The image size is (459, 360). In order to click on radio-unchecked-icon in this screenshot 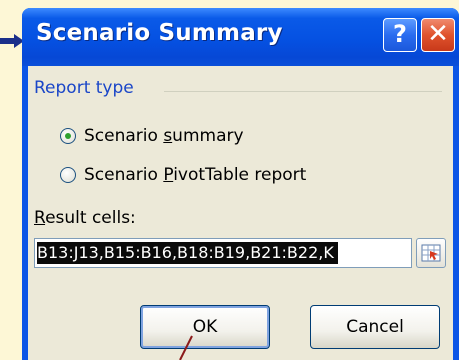, I will do `click(68, 175)`.